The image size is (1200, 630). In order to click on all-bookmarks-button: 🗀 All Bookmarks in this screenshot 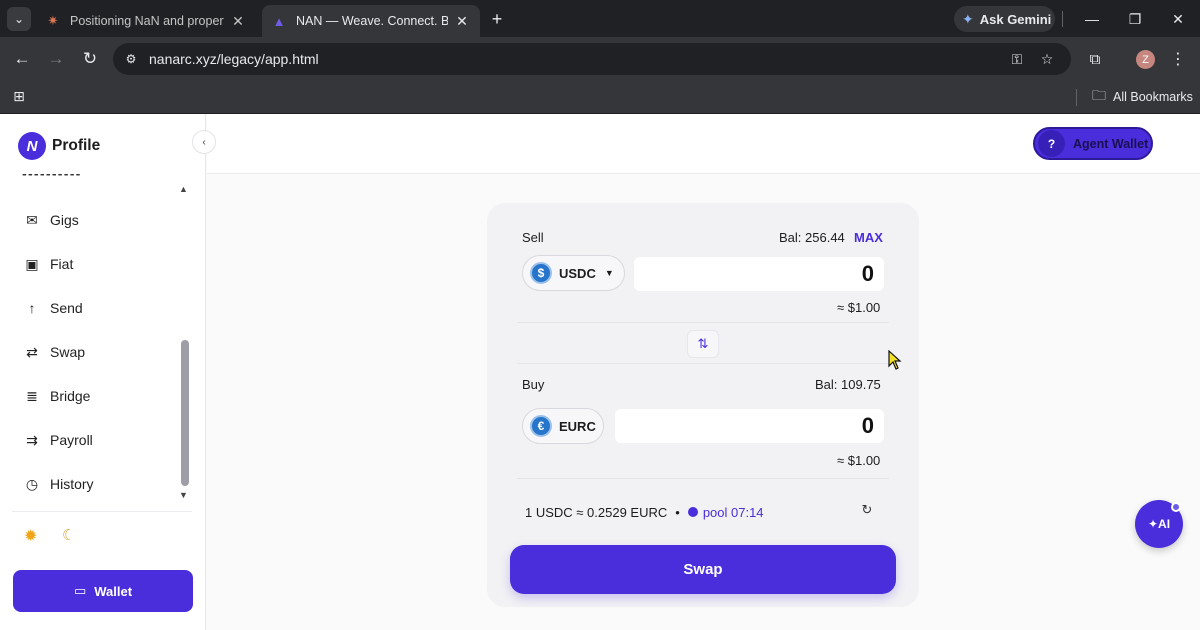, I will do `click(1142, 97)`.